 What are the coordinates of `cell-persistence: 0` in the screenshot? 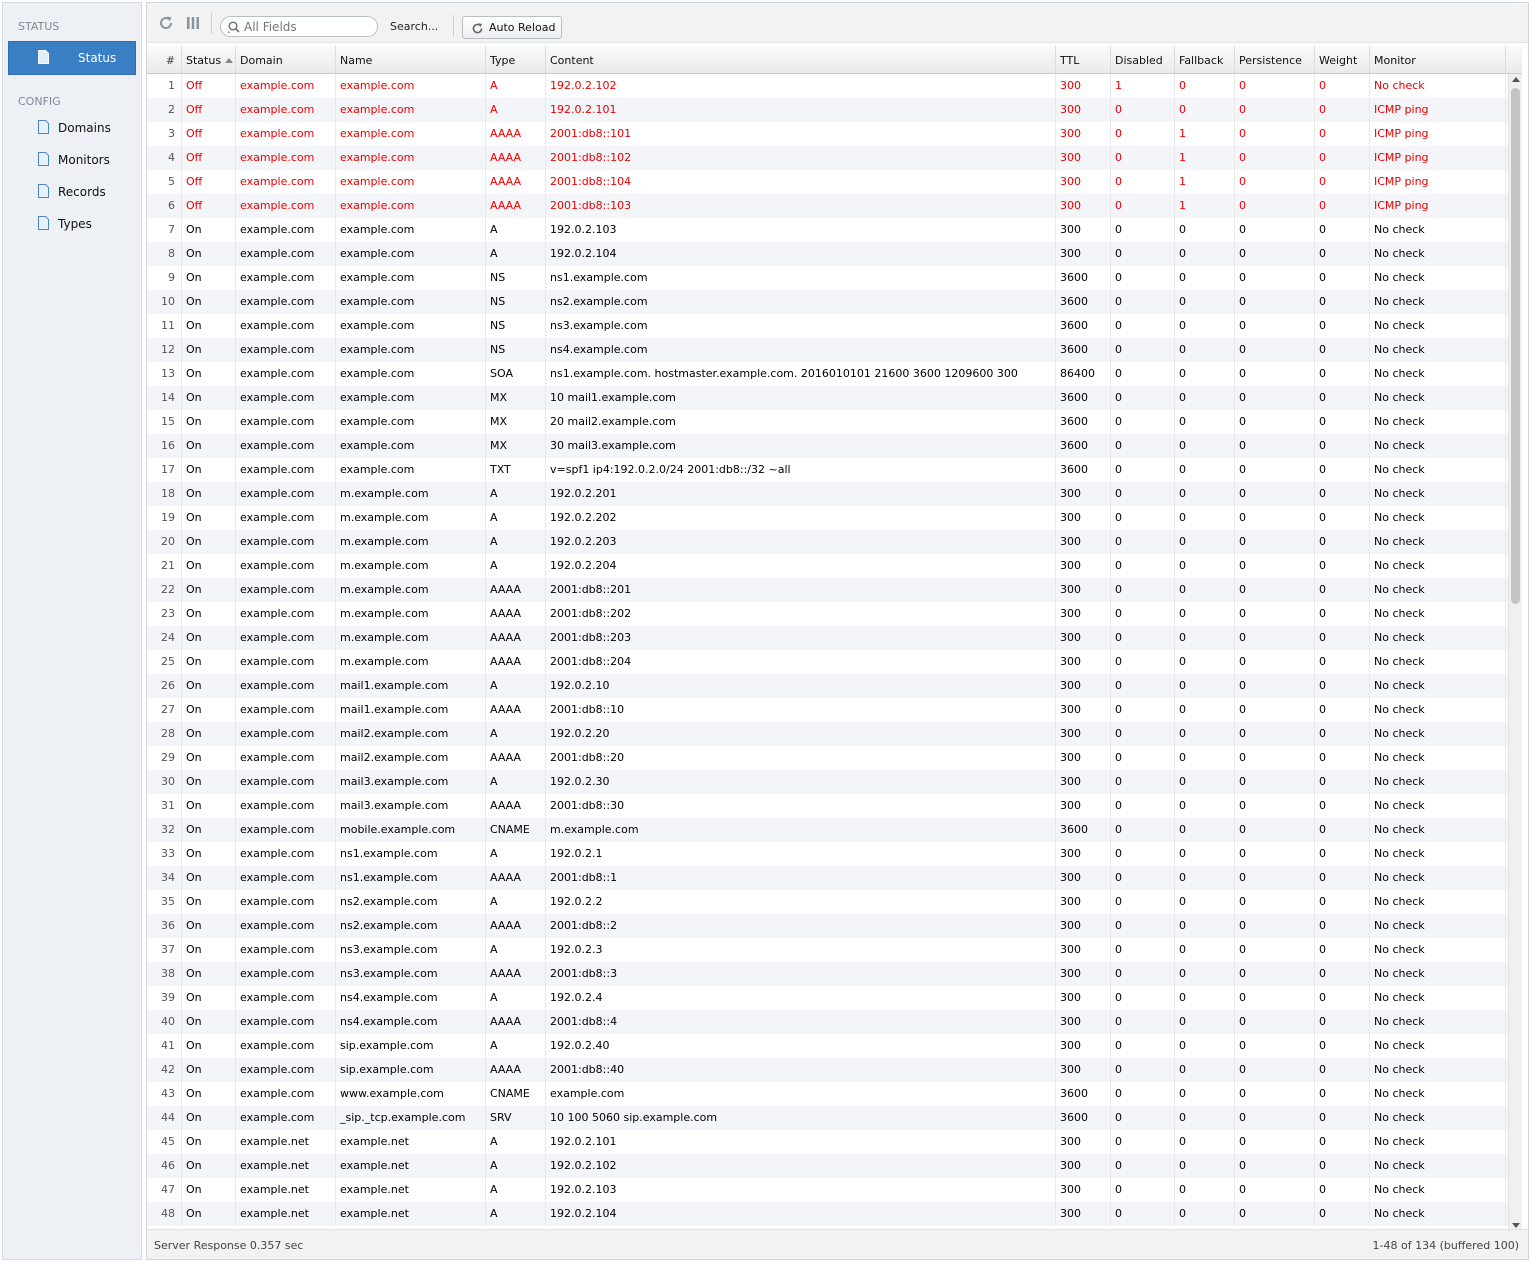 It's located at (1275, 374).